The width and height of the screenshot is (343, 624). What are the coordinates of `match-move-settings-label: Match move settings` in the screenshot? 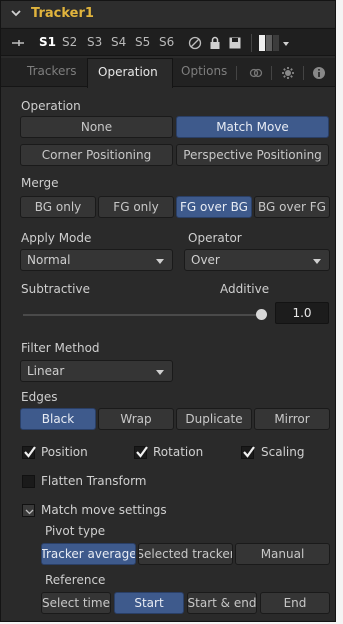 It's located at (104, 510).